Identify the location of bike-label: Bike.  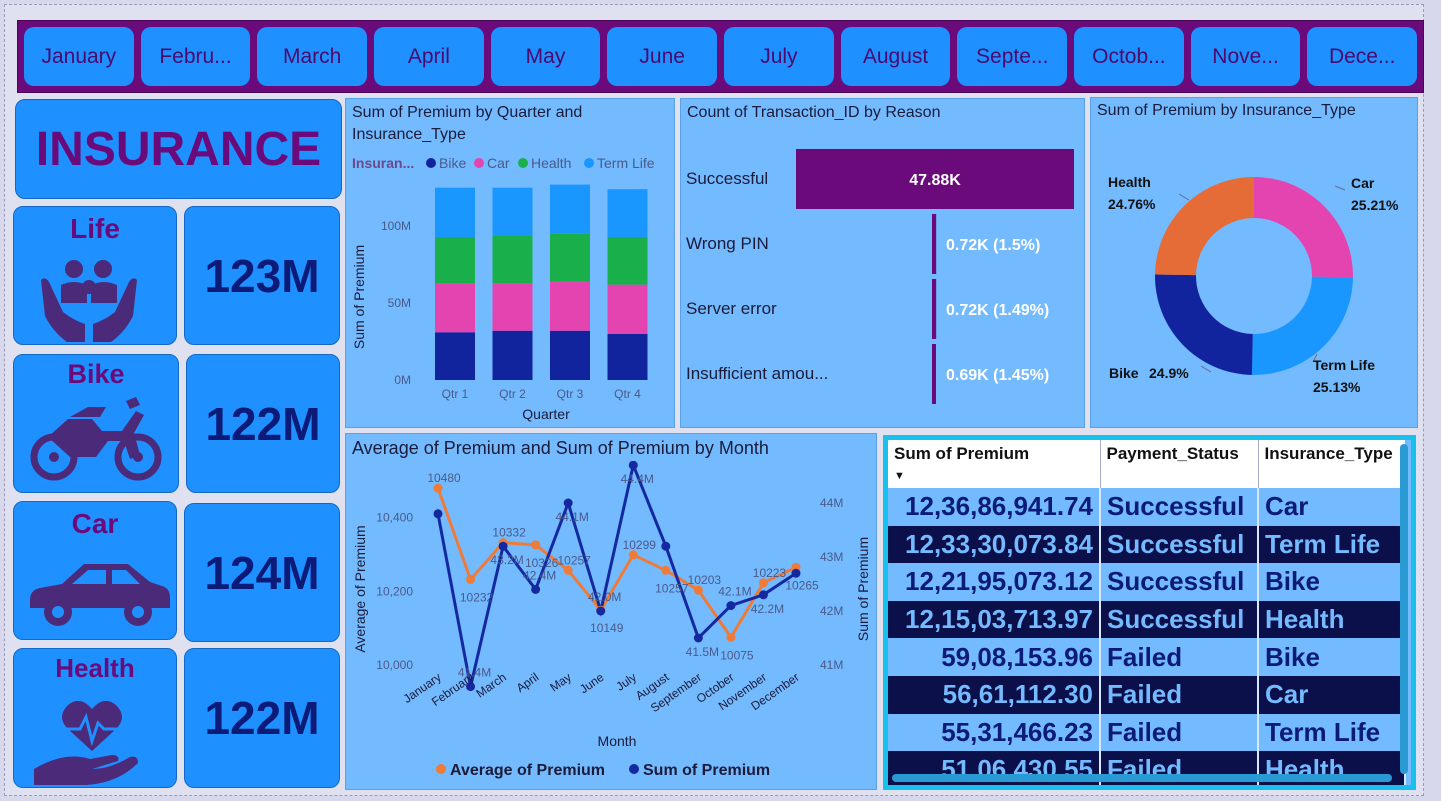
(96, 374).